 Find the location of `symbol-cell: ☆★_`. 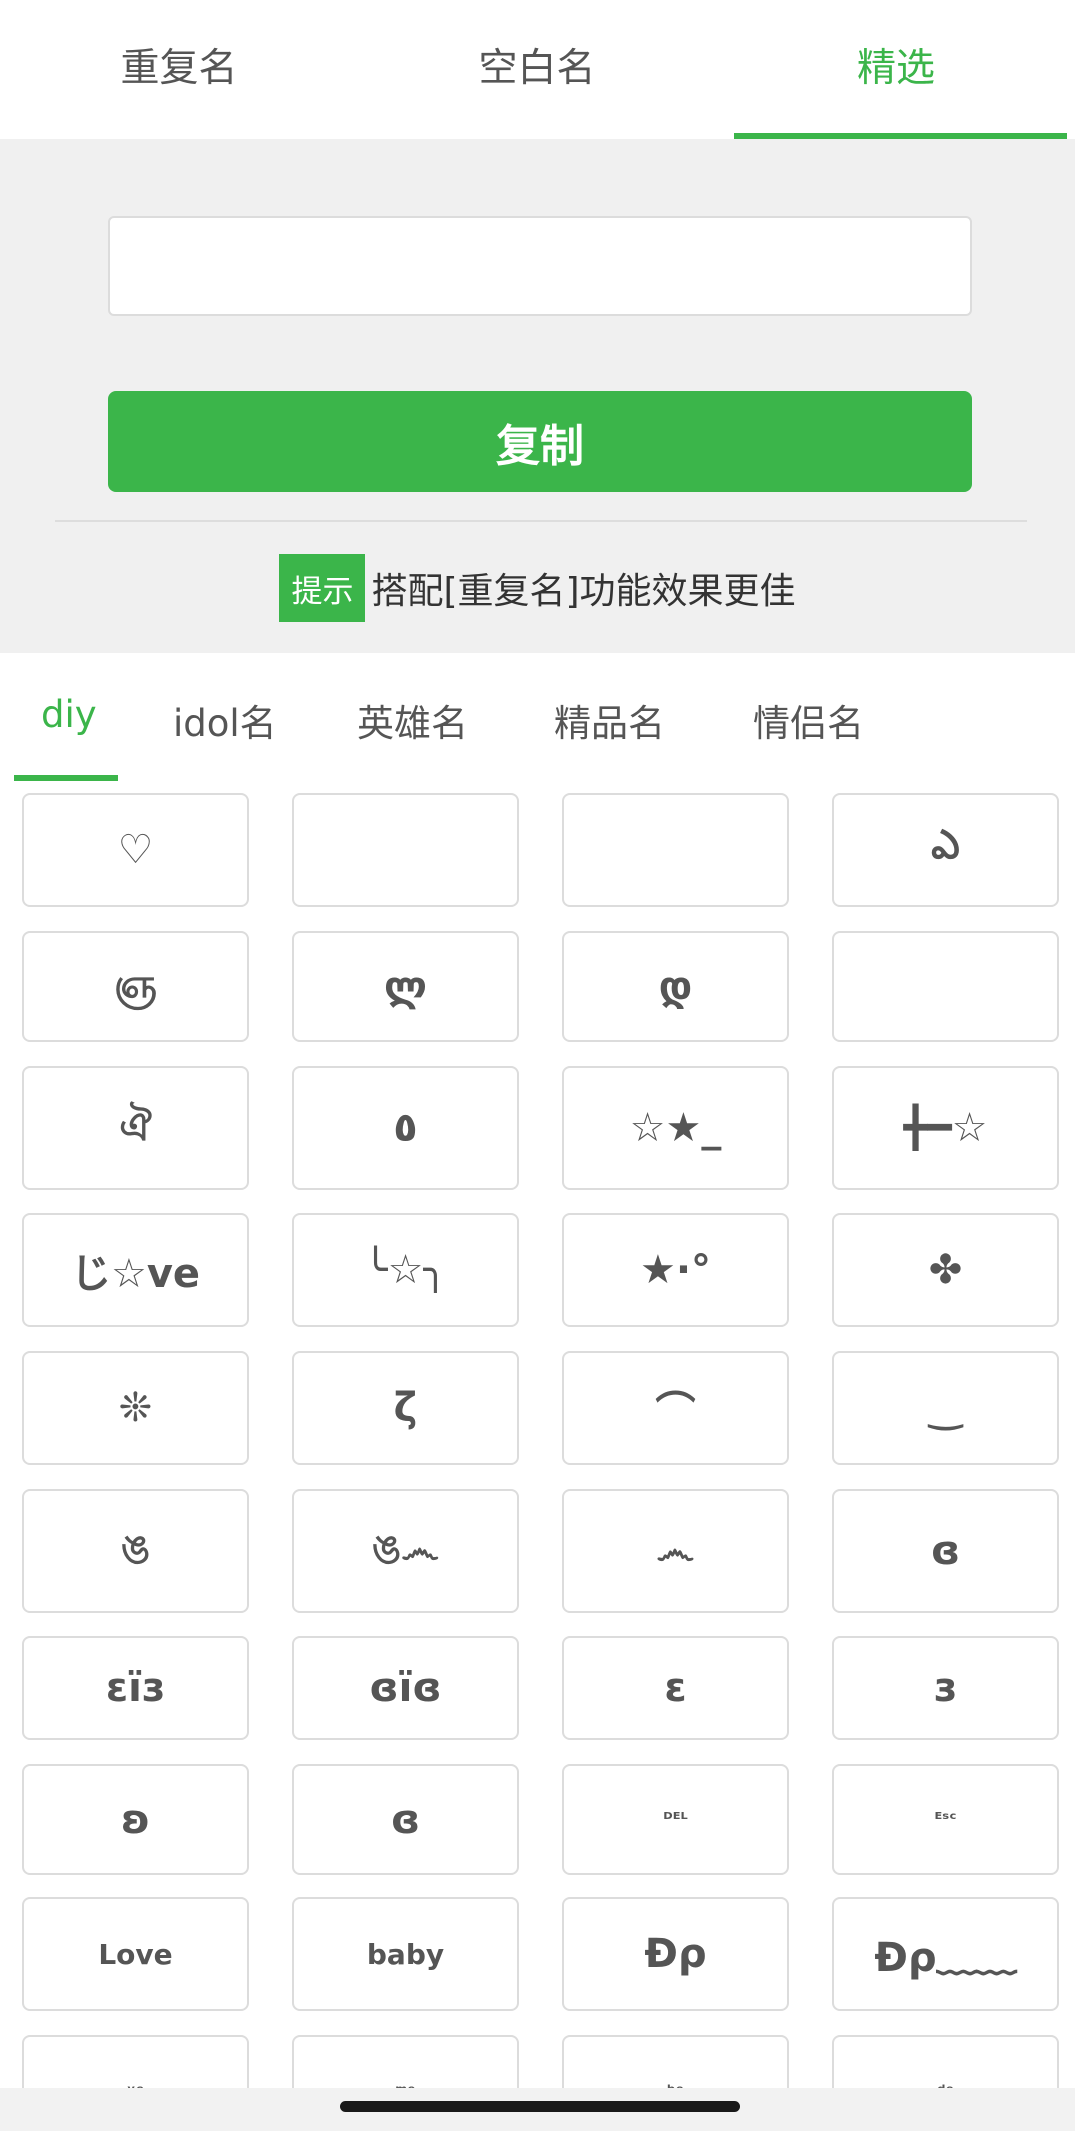

symbol-cell: ☆★_ is located at coordinates (675, 1128).